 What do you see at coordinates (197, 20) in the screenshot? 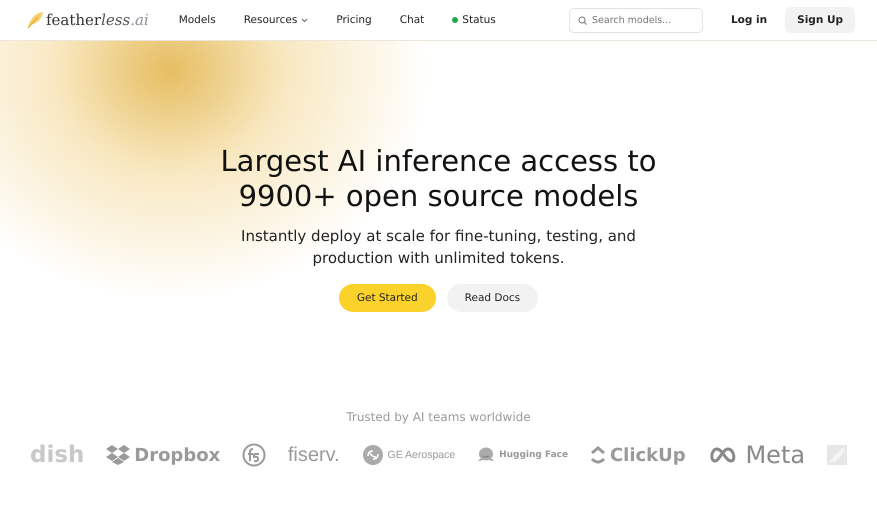
I see `nav-link: Models` at bounding box center [197, 20].